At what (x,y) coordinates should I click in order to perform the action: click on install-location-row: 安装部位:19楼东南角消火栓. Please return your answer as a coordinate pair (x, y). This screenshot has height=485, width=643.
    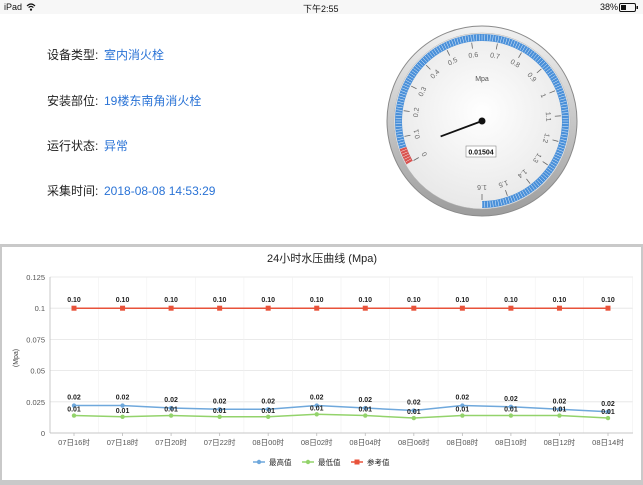
    Looking at the image, I should click on (124, 100).